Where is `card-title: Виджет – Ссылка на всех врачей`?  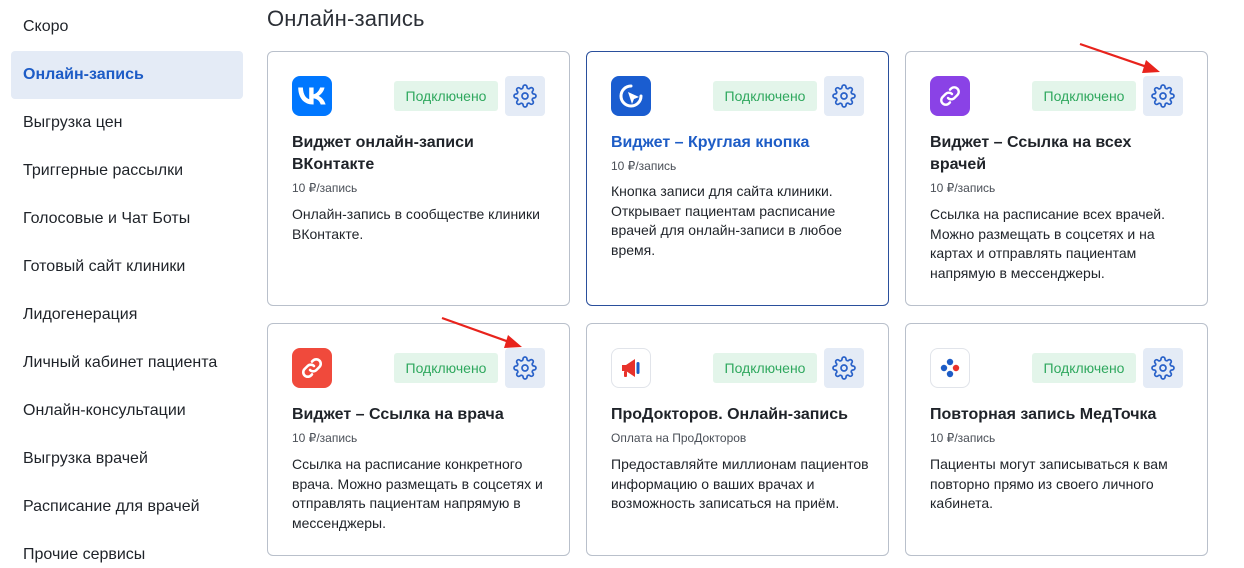 card-title: Виджет – Ссылка на всех врачей is located at coordinates (1031, 153).